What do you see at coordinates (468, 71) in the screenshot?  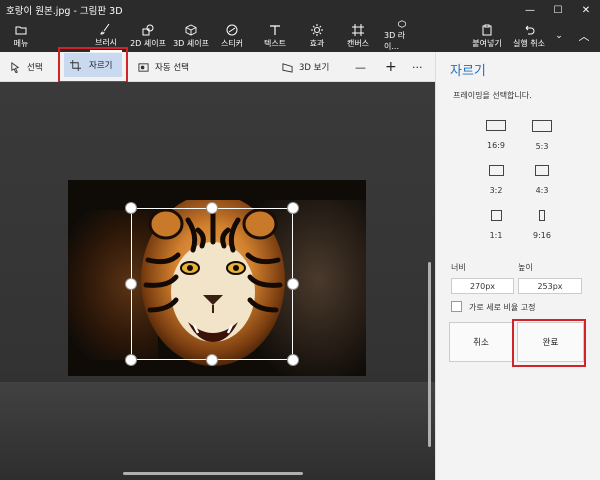 I see `panel-title: 자르기` at bounding box center [468, 71].